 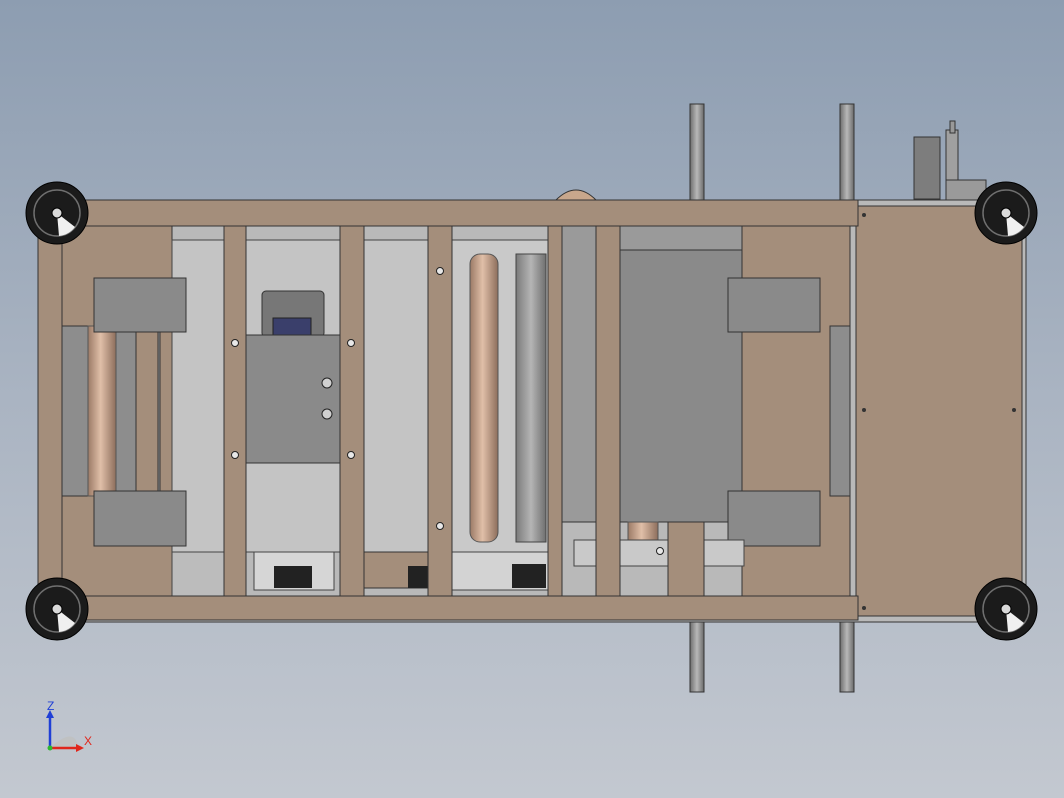 What do you see at coordinates (448, 608) in the screenshot?
I see `frame-rail-bottom` at bounding box center [448, 608].